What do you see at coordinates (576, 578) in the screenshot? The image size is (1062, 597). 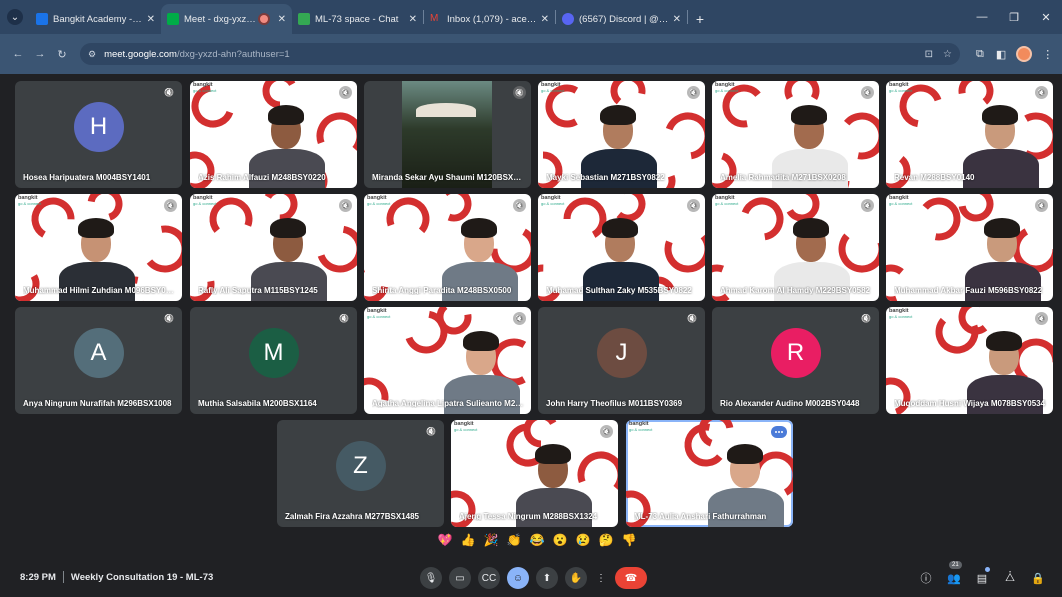 I see `raise-hand-icon: ✋` at bounding box center [576, 578].